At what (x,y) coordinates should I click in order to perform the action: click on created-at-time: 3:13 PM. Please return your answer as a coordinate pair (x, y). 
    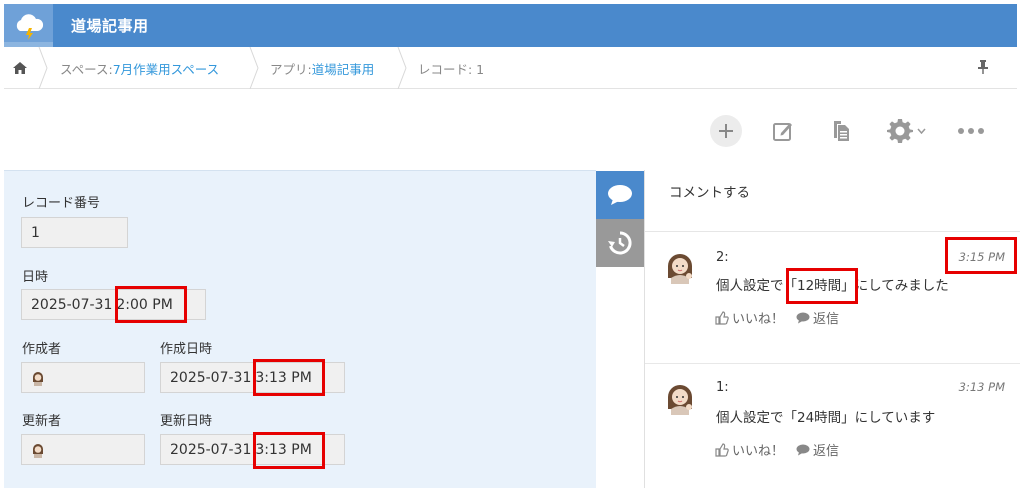
    Looking at the image, I should click on (283, 377).